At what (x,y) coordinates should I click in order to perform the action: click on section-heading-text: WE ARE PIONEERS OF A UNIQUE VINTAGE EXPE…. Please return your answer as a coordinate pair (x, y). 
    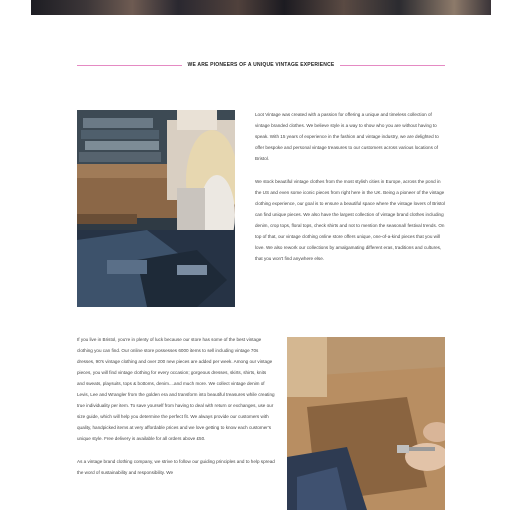
    Looking at the image, I should click on (261, 65).